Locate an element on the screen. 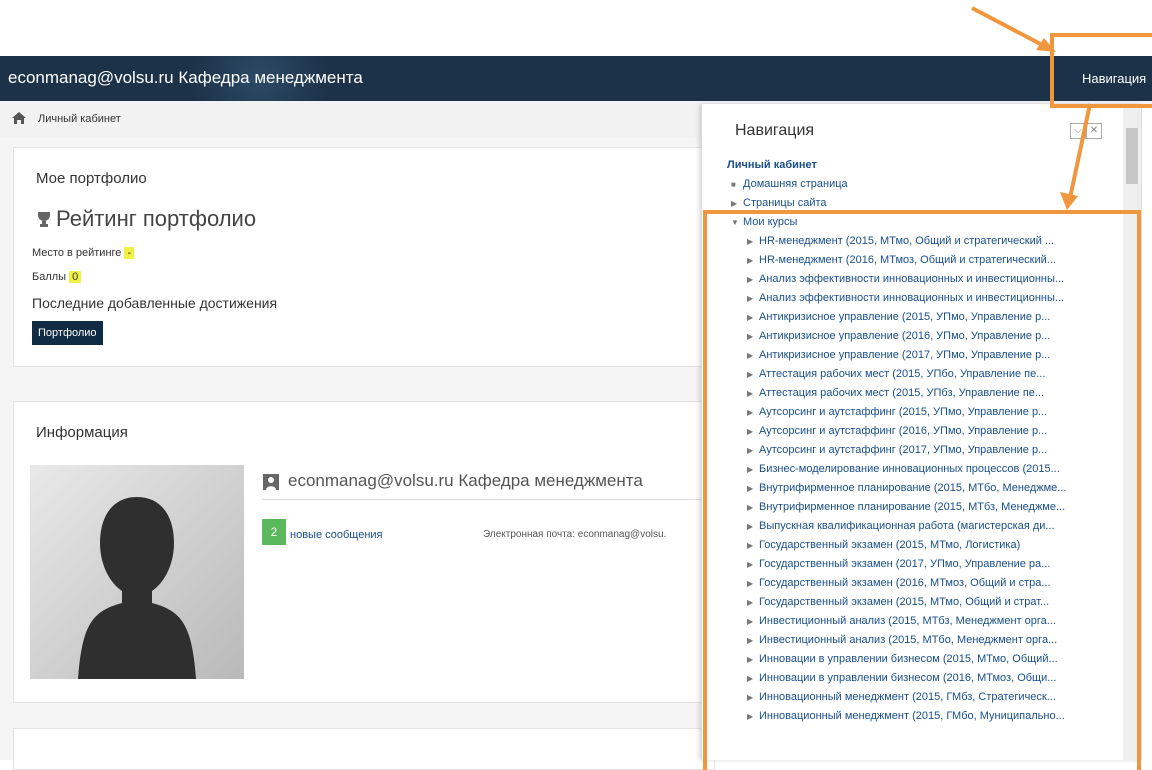  annotation-box-nav-link is located at coordinates (1101, 70).